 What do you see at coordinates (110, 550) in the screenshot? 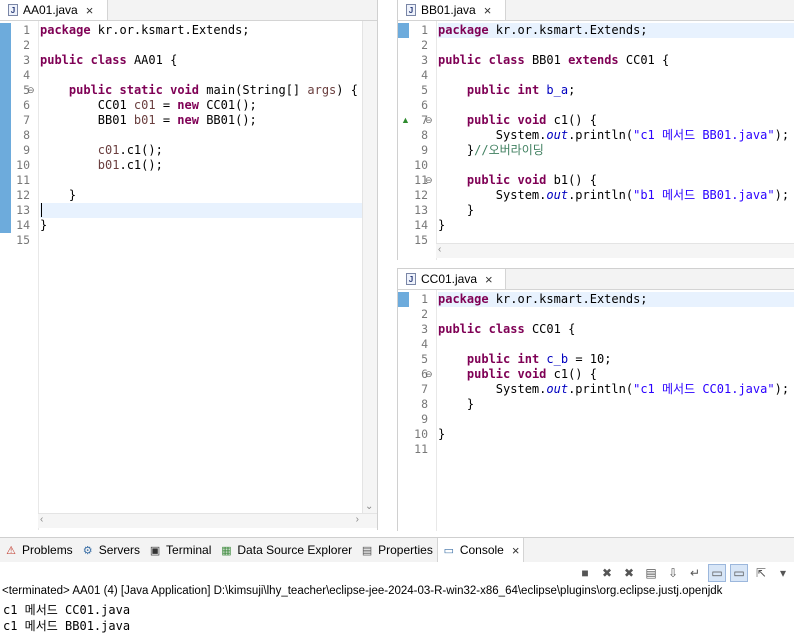
I see `tab-servers: ⚙ Servers` at bounding box center [110, 550].